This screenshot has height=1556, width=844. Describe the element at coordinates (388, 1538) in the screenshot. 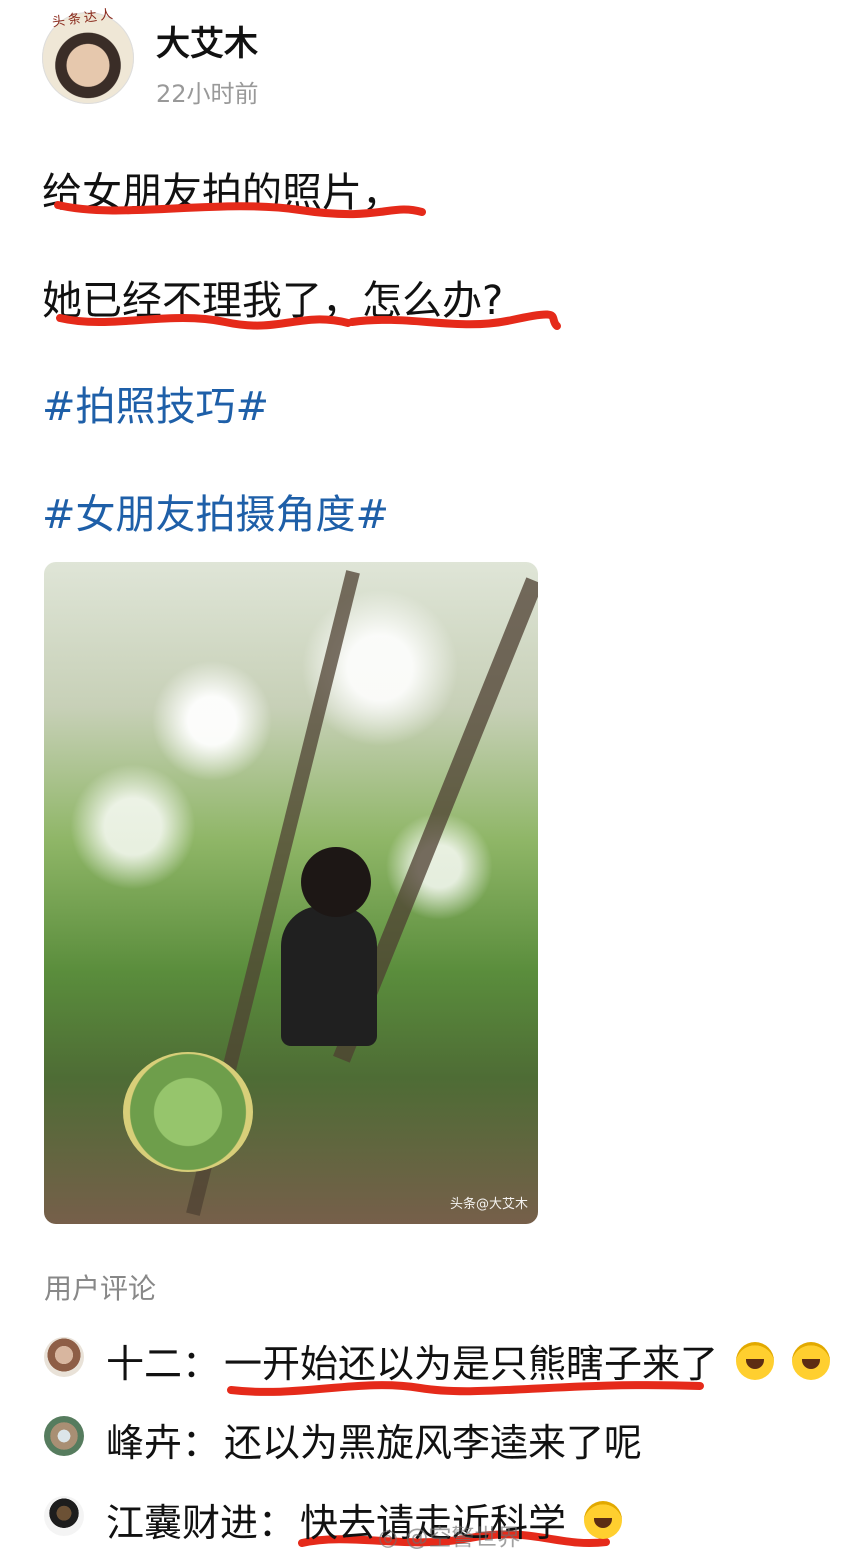

I see `weibo-icon: ◎` at that location.